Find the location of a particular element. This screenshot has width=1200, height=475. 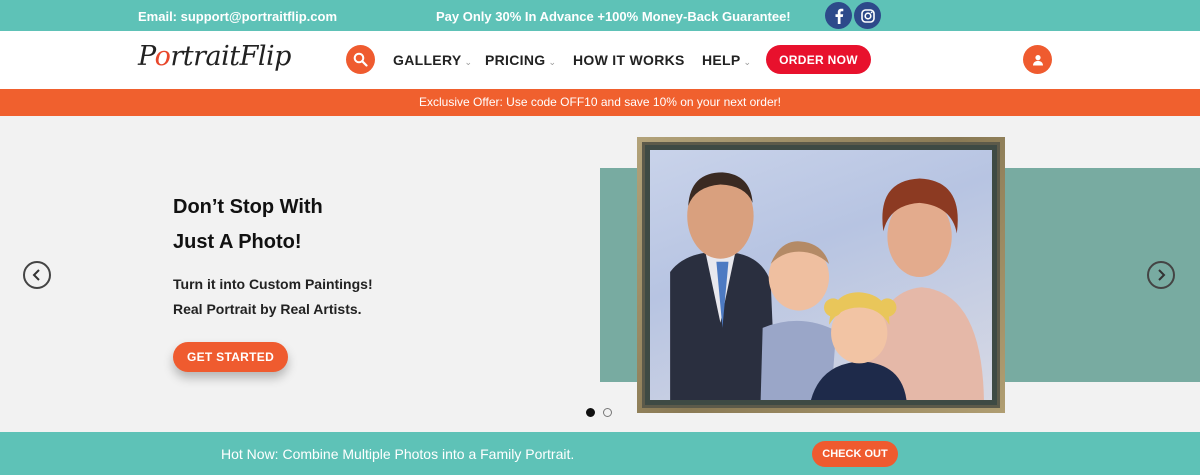

logo-text-dot: o is located at coordinates (162, 56).